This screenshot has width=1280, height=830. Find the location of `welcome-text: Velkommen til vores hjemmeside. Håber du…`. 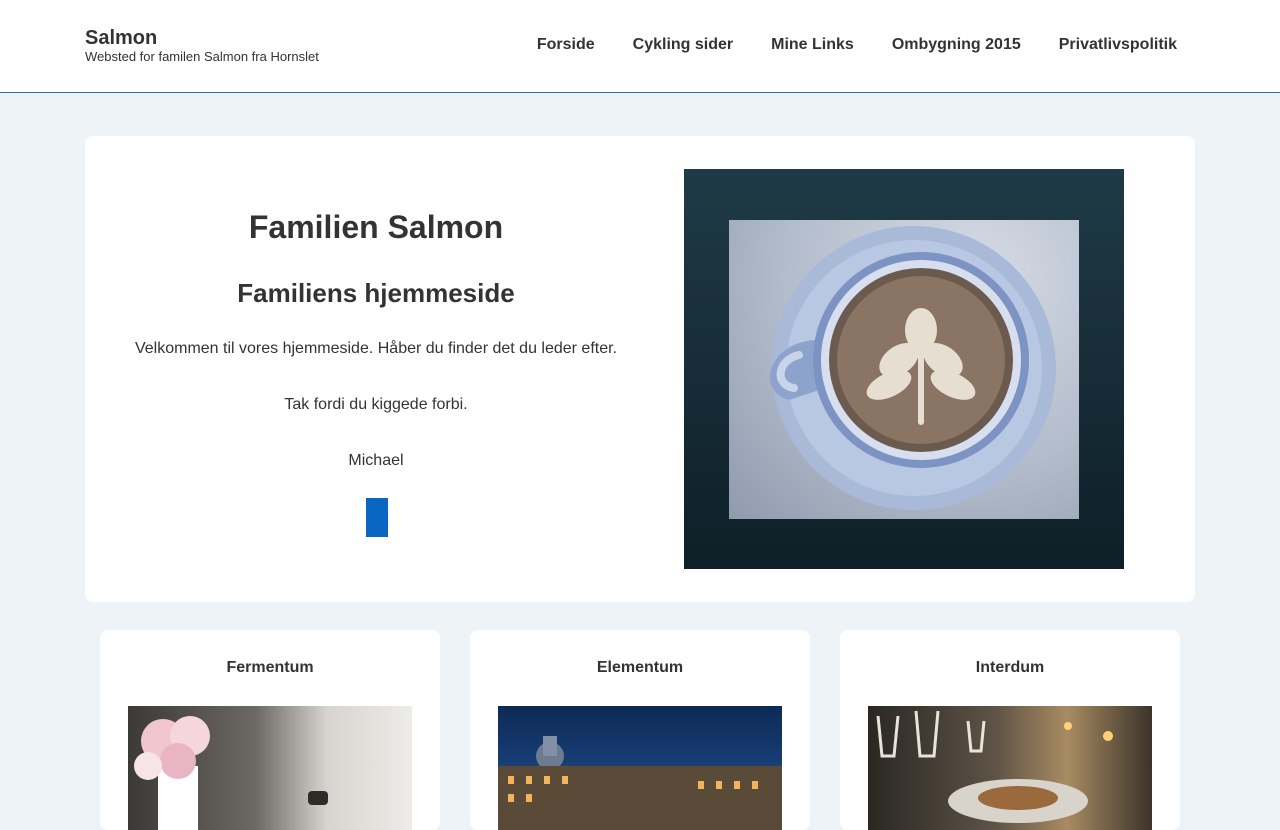

welcome-text: Velkommen til vores hjemmeside. Håber du… is located at coordinates (376, 348).